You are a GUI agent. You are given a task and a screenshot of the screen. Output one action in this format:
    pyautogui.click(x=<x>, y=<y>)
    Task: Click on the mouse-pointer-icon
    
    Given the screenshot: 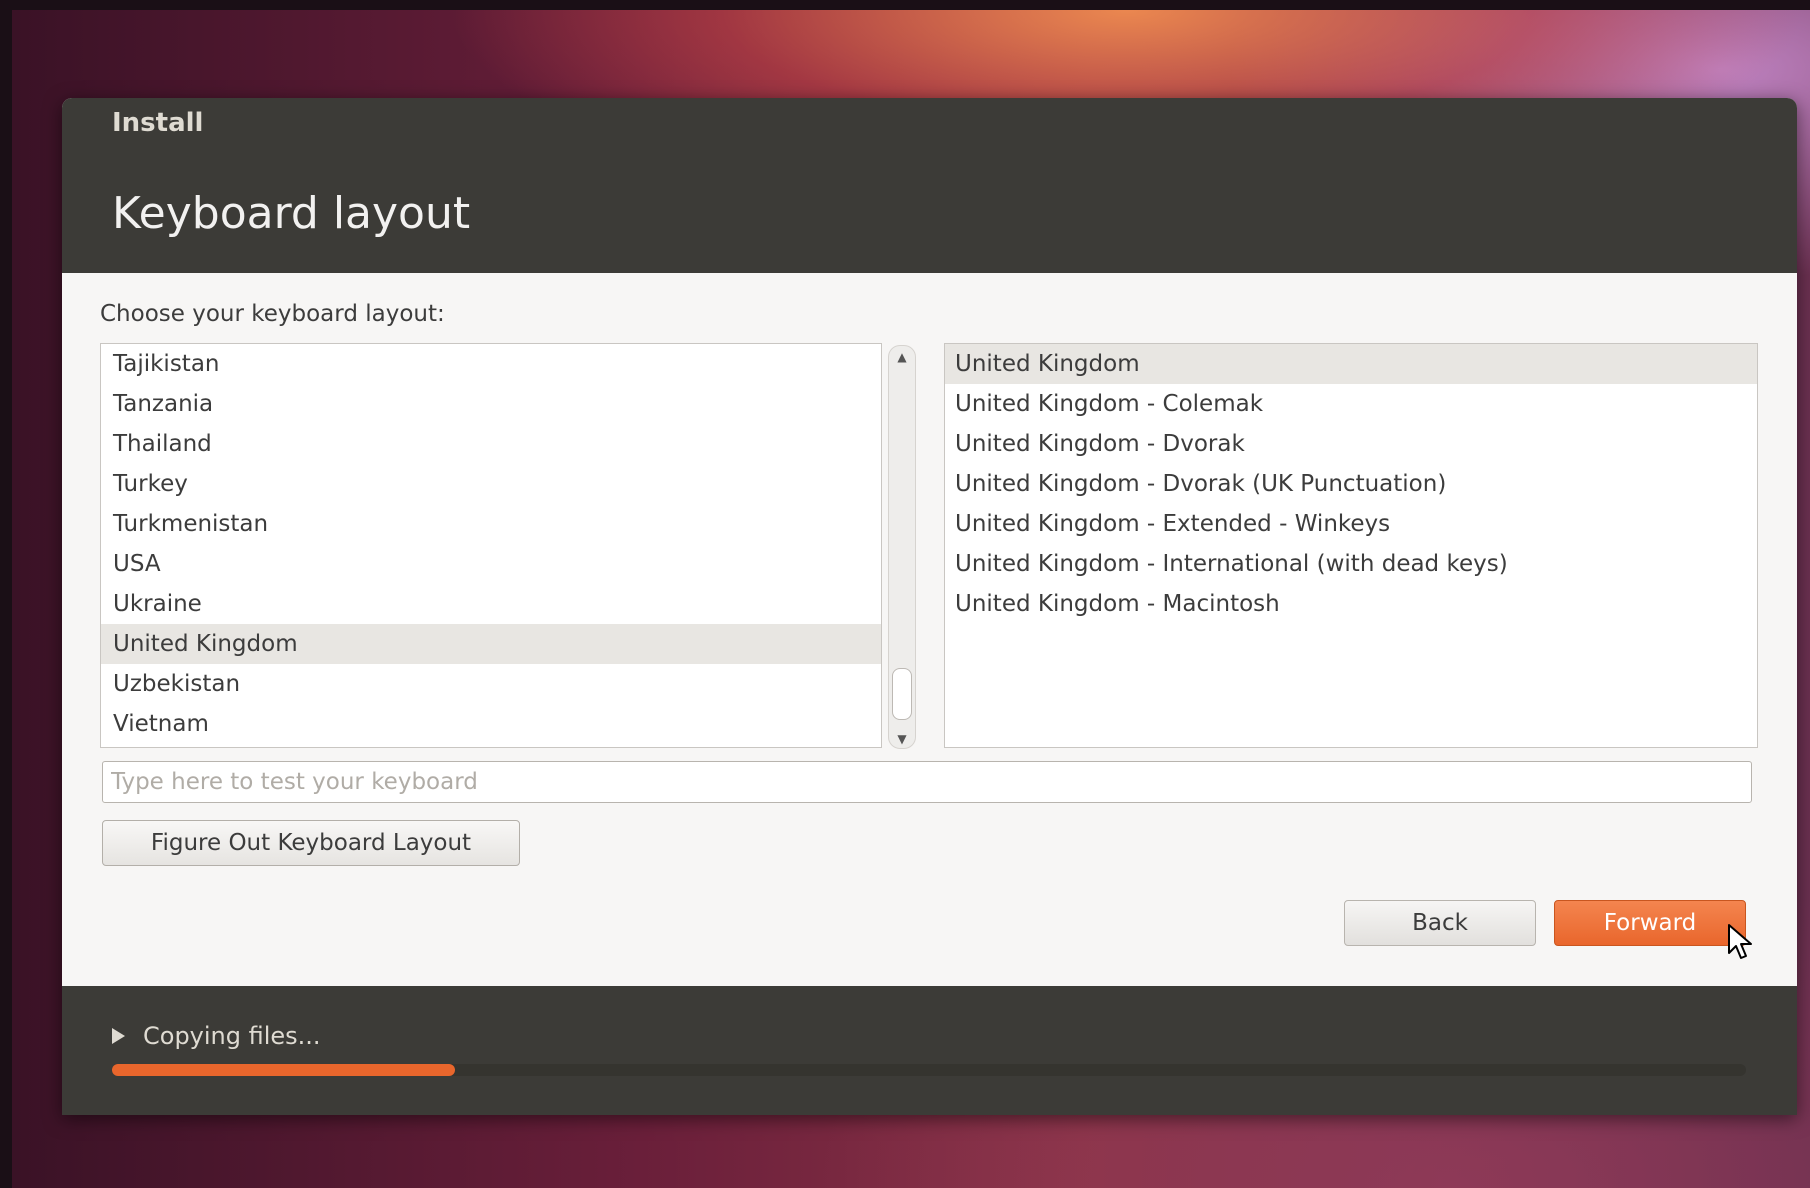 What is the action you would take?
    pyautogui.click(x=1740, y=941)
    